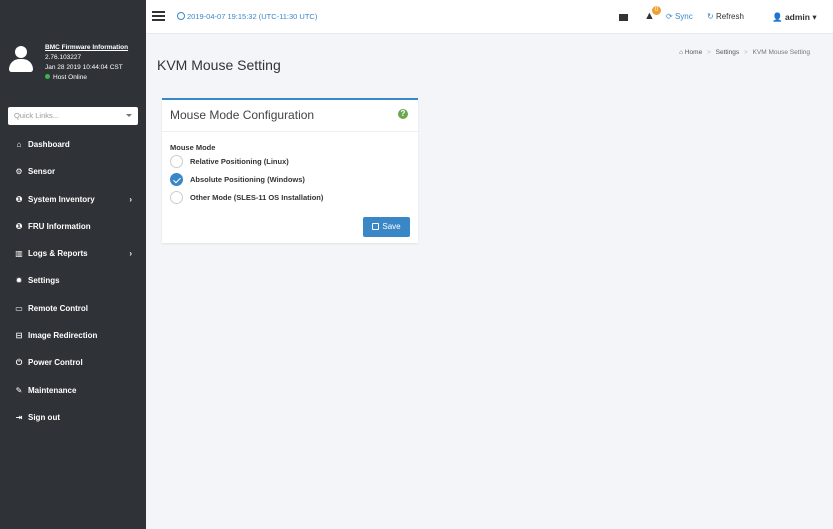 This screenshot has width=833, height=529. Describe the element at coordinates (683, 16) in the screenshot. I see `sync-label: Sync` at that location.